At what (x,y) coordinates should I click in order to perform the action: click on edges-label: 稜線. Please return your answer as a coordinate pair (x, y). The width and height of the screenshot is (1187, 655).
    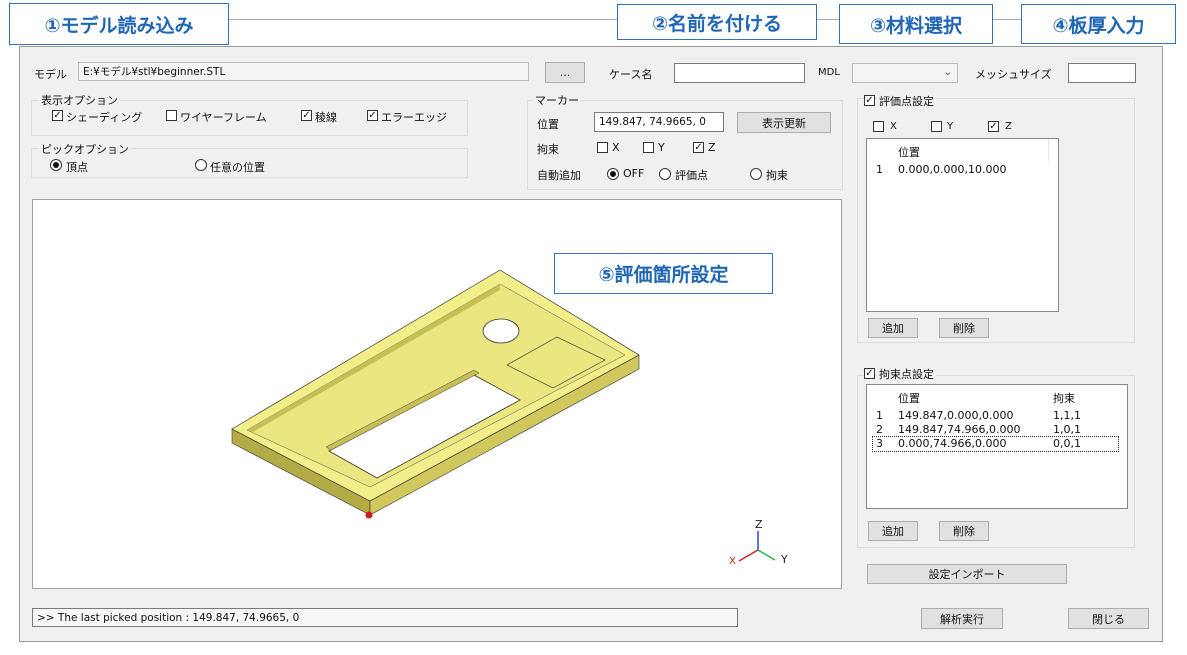
    Looking at the image, I should click on (326, 117).